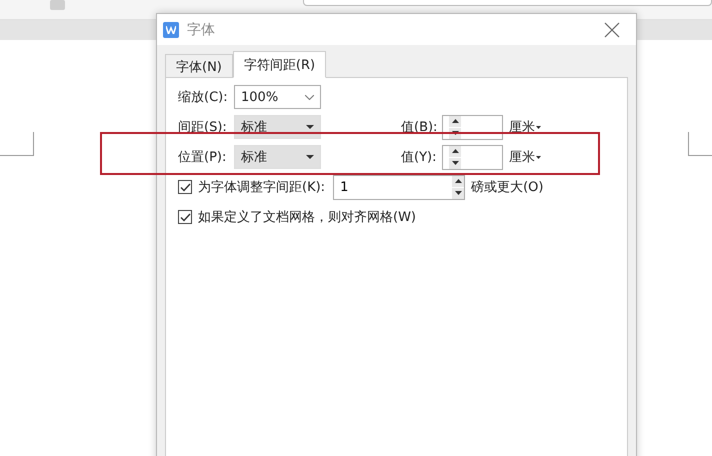 Image resolution: width=712 pixels, height=456 pixels. What do you see at coordinates (399, 187) in the screenshot?
I see `spin-field: 1` at bounding box center [399, 187].